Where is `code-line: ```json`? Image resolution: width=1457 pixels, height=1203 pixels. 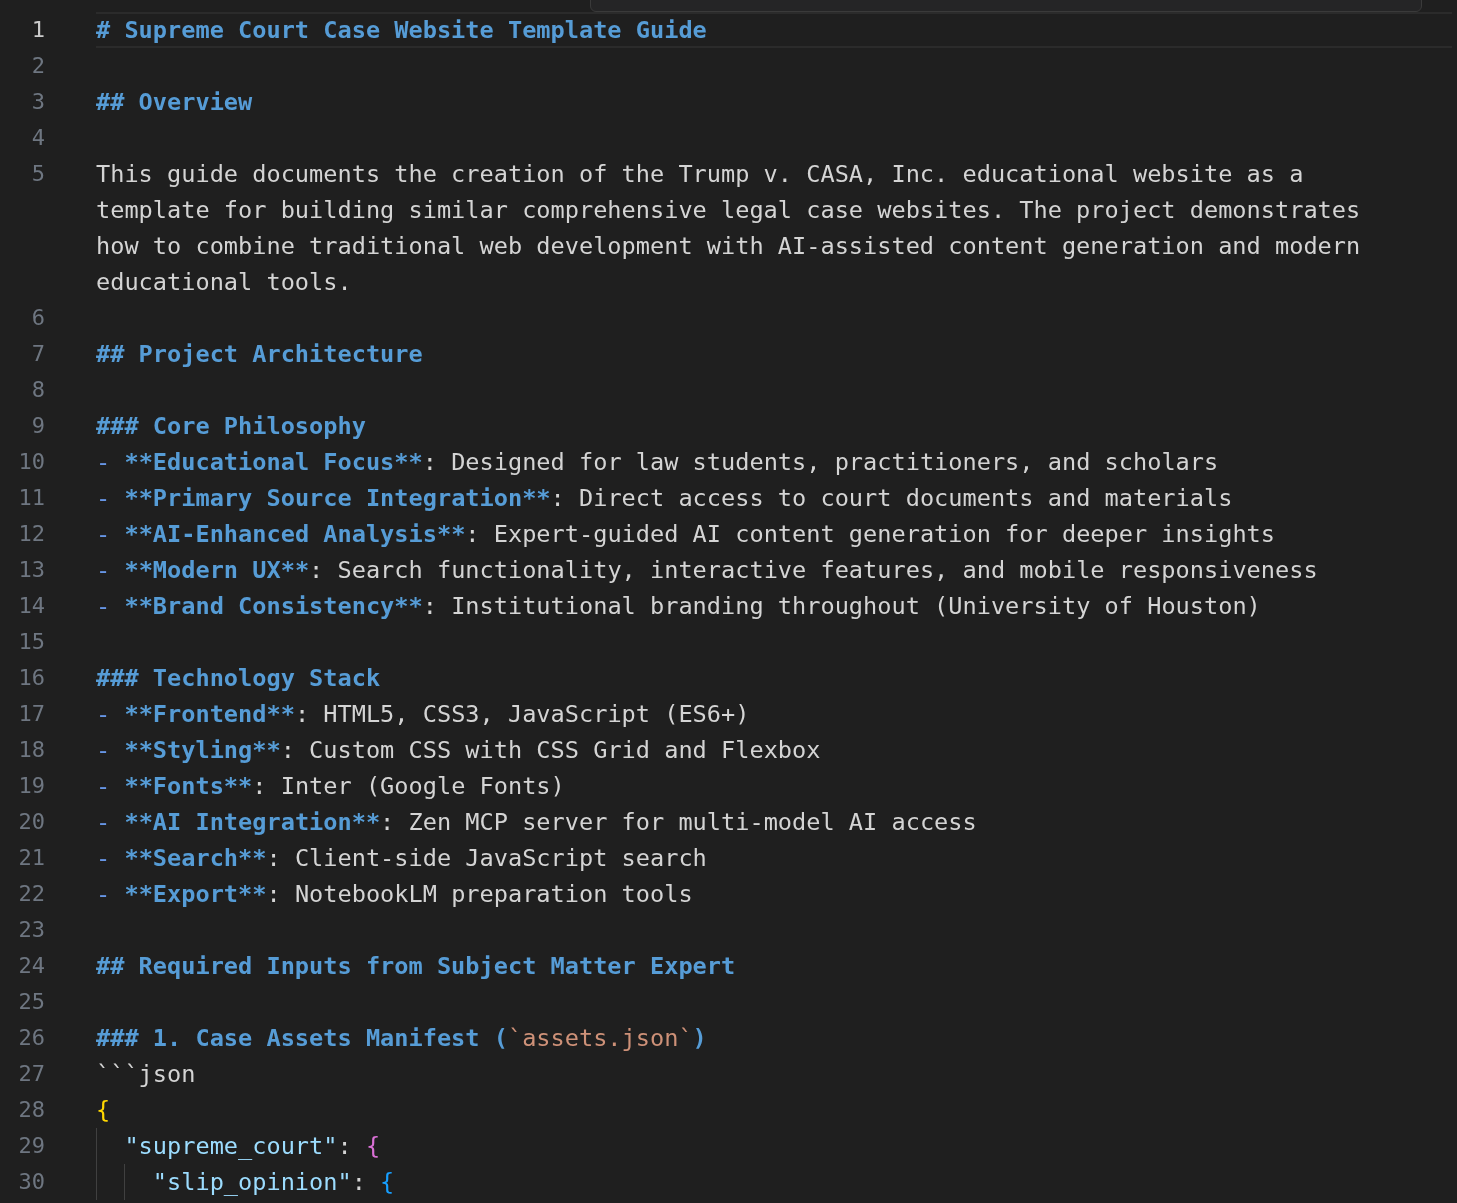
code-line: ```json is located at coordinates (751, 1074).